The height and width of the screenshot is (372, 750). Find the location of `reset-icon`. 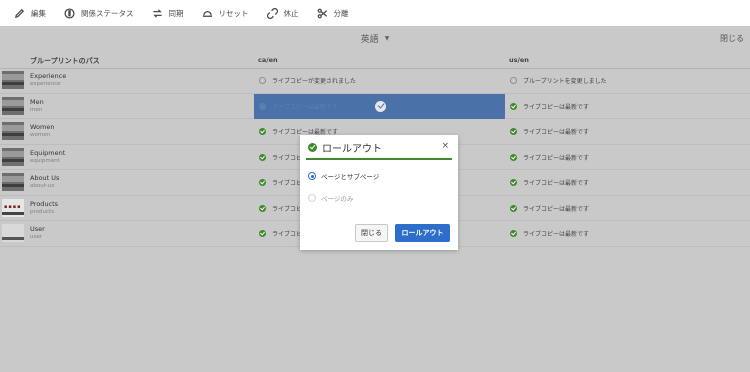

reset-icon is located at coordinates (207, 13).